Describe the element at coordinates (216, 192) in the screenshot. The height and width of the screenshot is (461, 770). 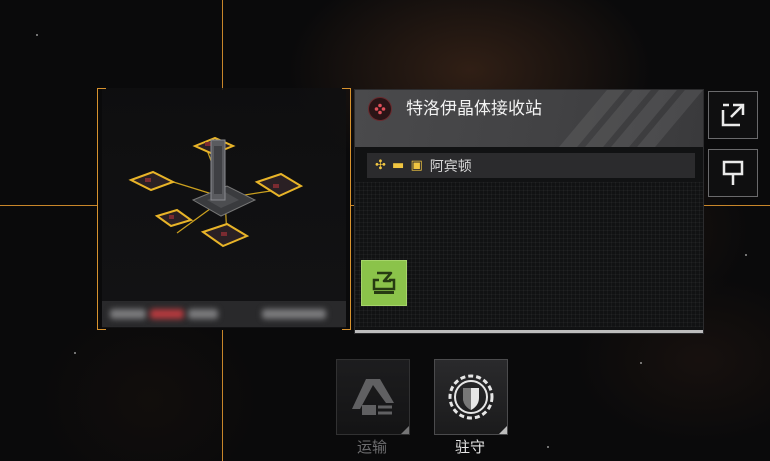
I see `structure-model-icon` at that location.